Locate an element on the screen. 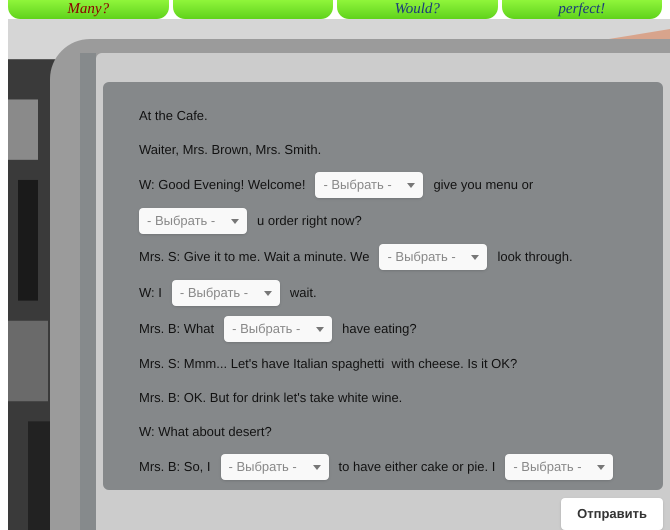 The height and width of the screenshot is (530, 670). dialogue-text: u order right now? is located at coordinates (309, 221).